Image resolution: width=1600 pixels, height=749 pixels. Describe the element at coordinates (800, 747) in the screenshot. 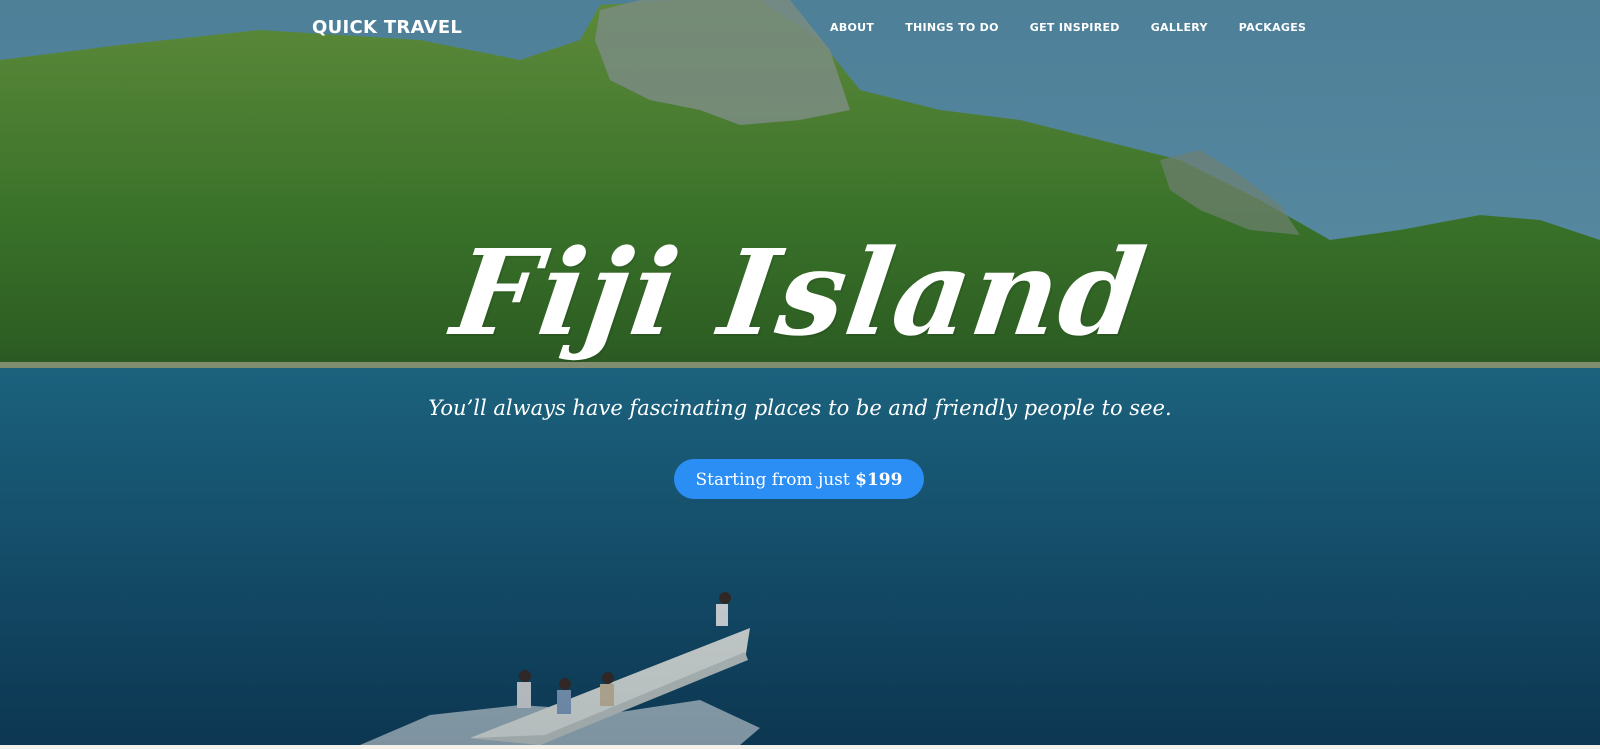

I see `next-section-edge` at that location.